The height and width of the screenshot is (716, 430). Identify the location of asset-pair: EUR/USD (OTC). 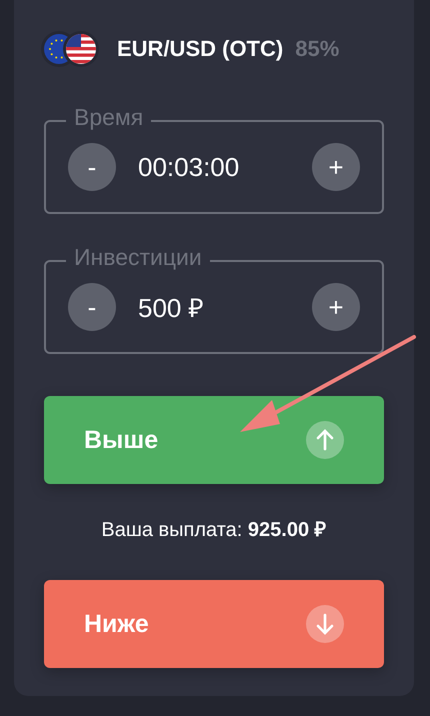
(200, 49).